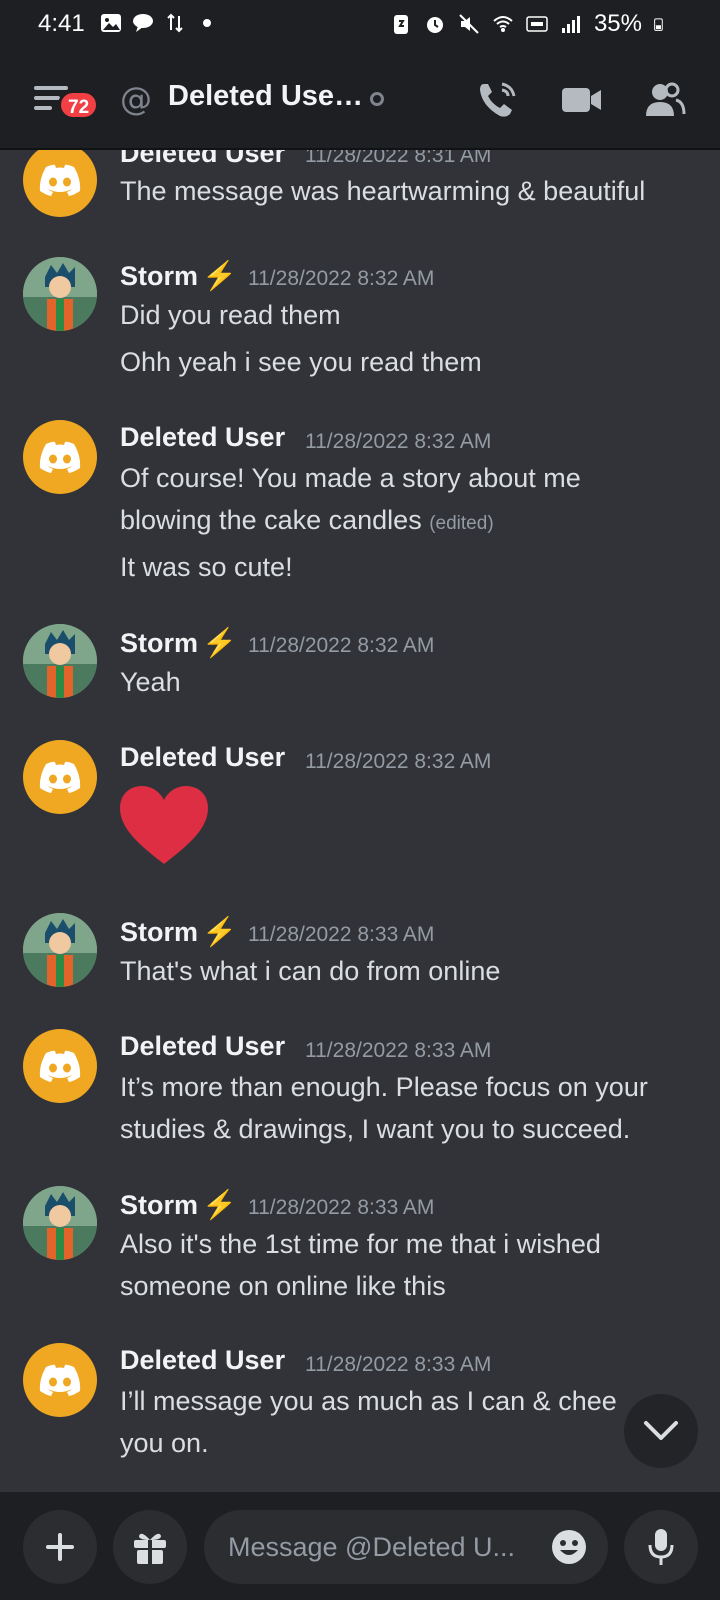 The height and width of the screenshot is (1600, 720). I want to click on wifi-icon, so click(503, 24).